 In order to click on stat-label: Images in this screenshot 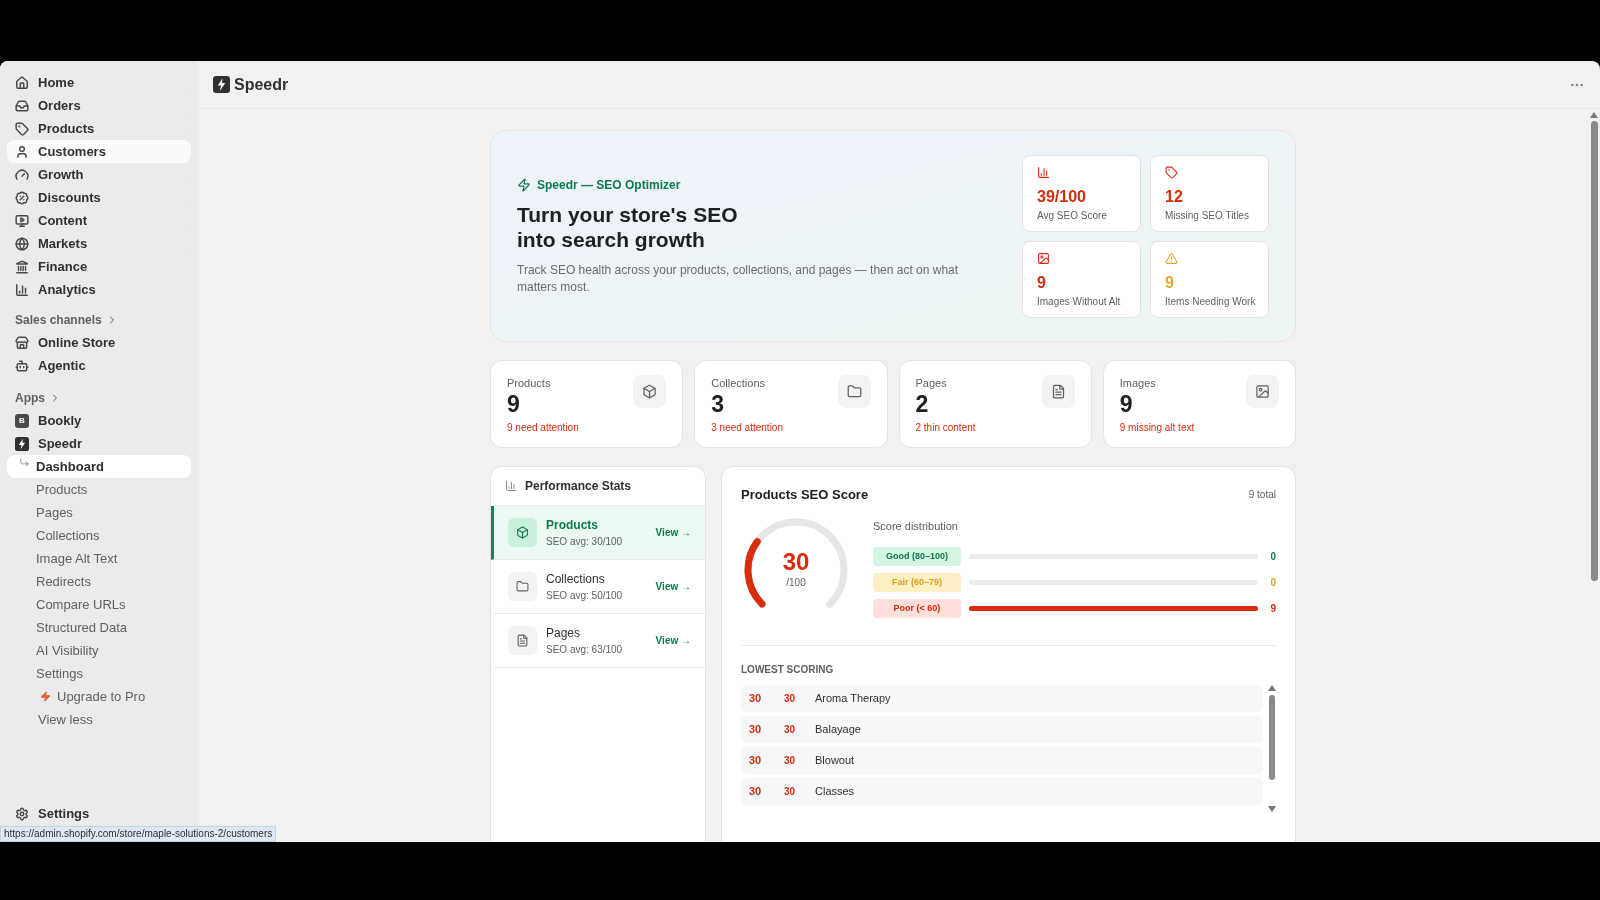, I will do `click(1138, 383)`.